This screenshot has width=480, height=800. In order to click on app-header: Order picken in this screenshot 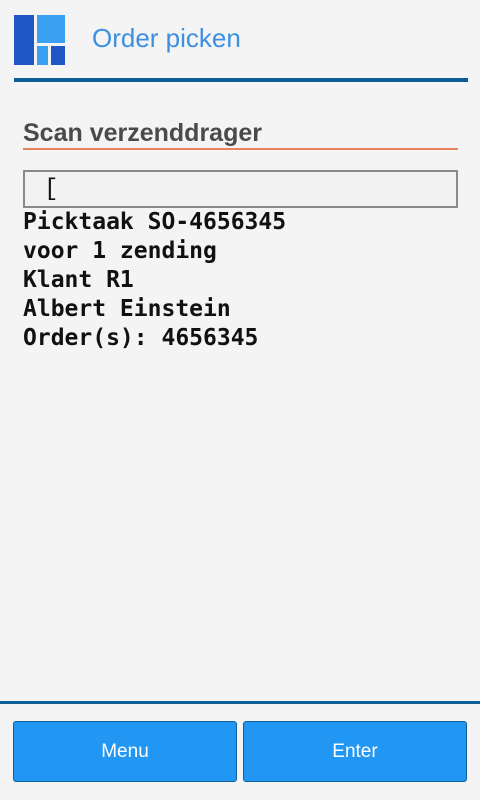, I will do `click(240, 42)`.